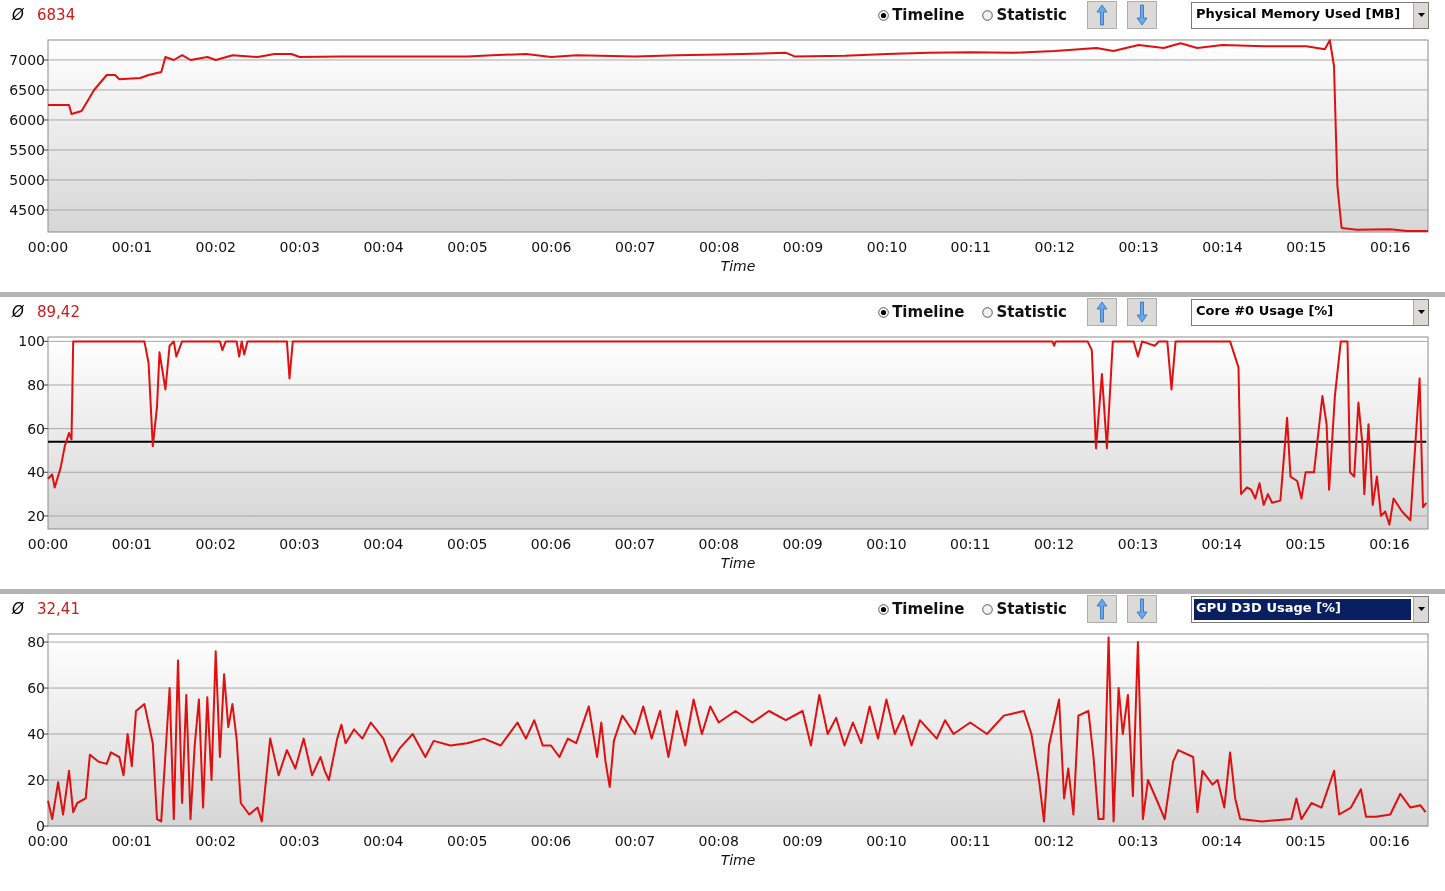  What do you see at coordinates (1310, 609) in the screenshot?
I see `metric-dropdown: GPU D3D Usage [%]` at bounding box center [1310, 609].